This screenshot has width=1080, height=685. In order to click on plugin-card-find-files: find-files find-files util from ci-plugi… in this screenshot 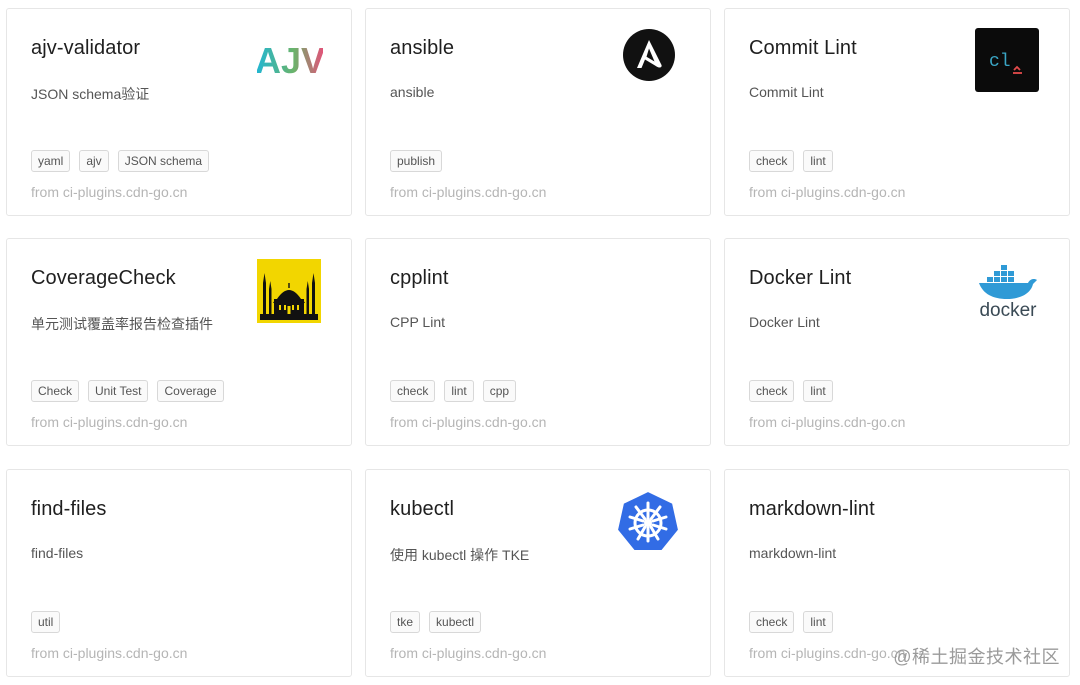, I will do `click(179, 573)`.